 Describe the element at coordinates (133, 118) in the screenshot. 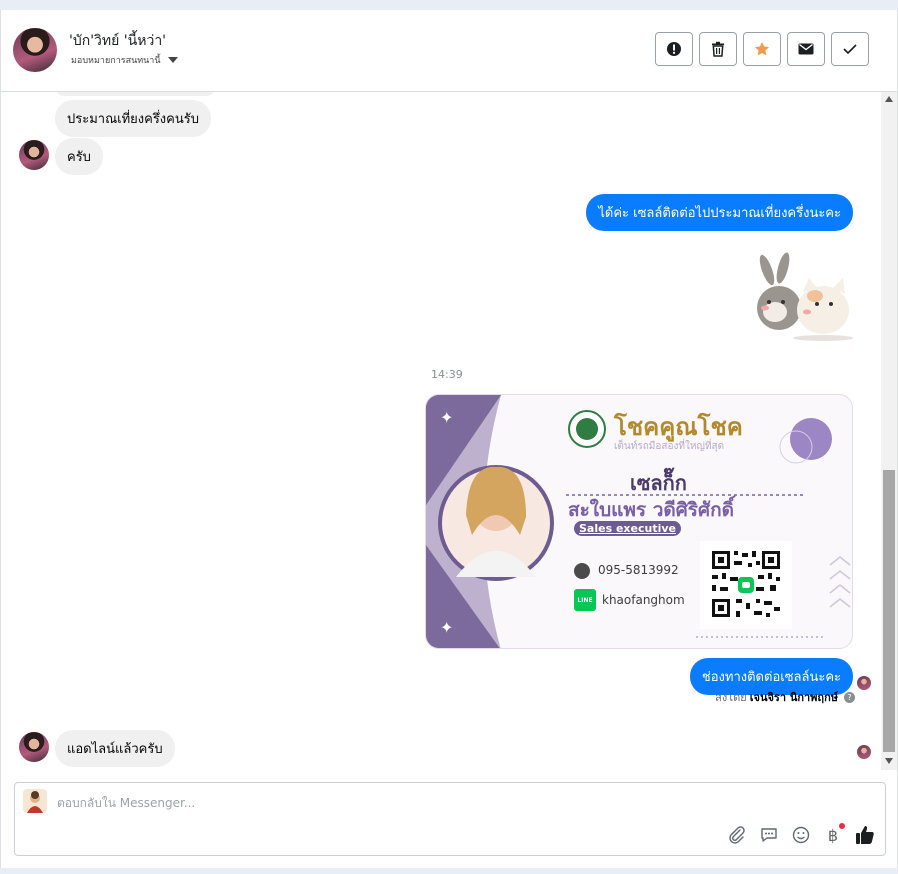

I see `incoming-message: ประมาณเที่ยงครึ่งคนรับ` at that location.